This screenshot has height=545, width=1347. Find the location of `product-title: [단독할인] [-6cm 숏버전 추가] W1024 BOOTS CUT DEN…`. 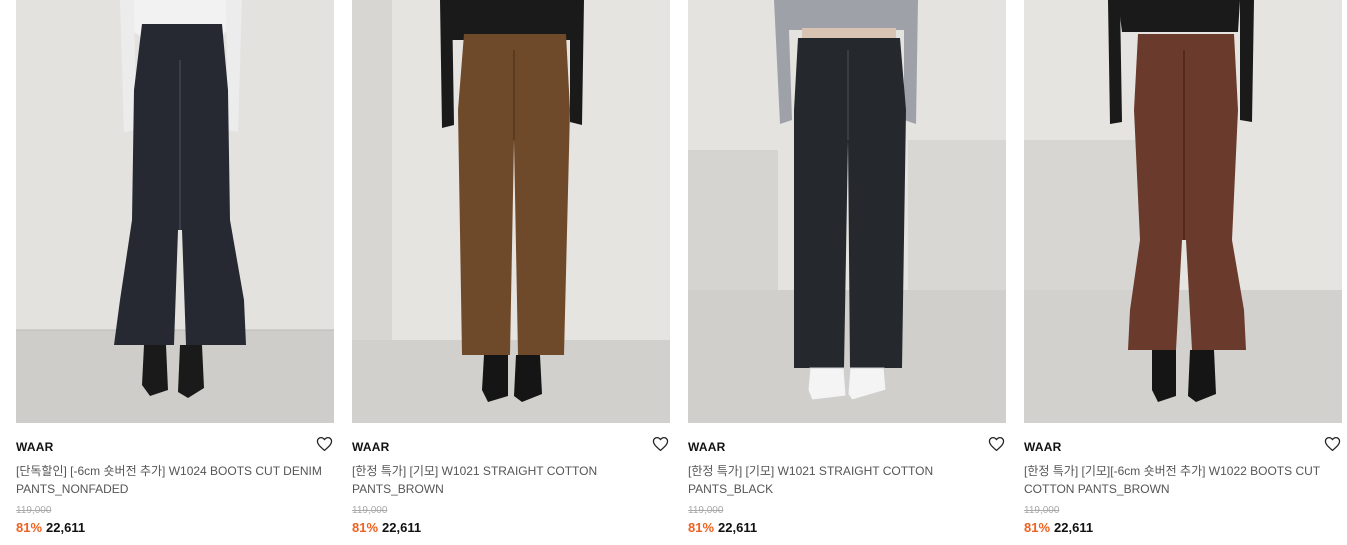

product-title: [단독할인] [-6cm 숏버전 추가] W1024 BOOTS CUT DEN… is located at coordinates (171, 480).